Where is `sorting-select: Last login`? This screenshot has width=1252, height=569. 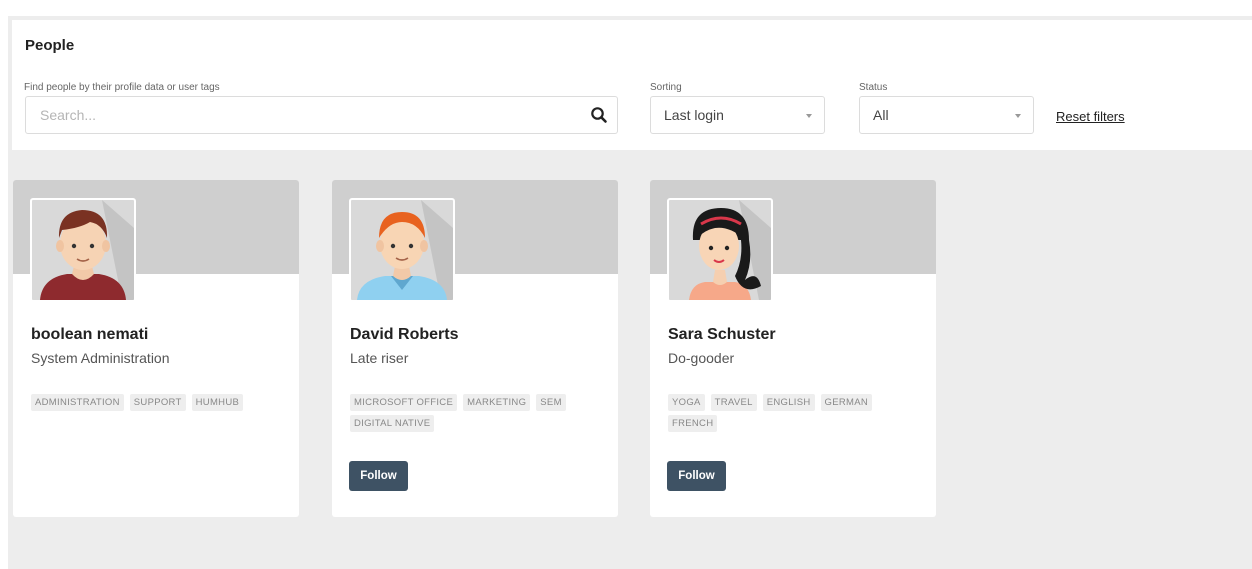
sorting-select: Last login is located at coordinates (737, 115).